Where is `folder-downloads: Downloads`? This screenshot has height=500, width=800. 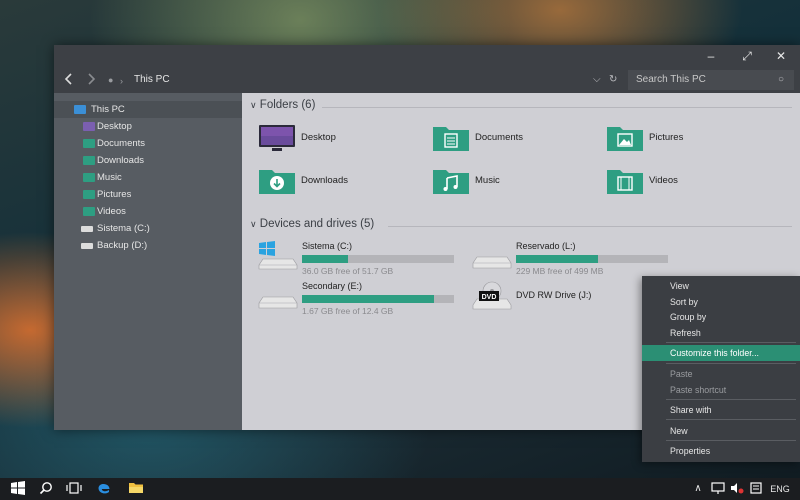
folder-downloads: Downloads is located at coordinates (338, 186).